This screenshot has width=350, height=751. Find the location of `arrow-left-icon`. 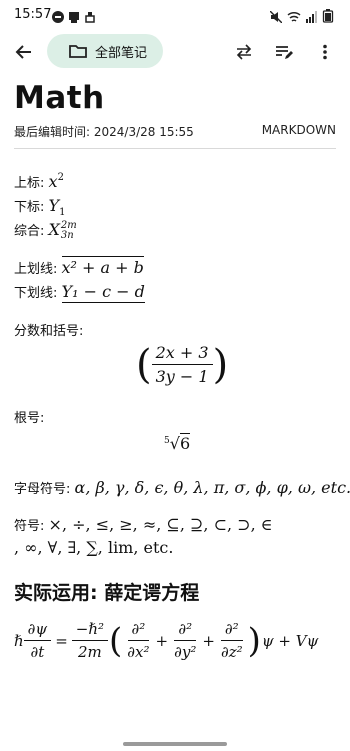

arrow-left-icon is located at coordinates (23, 52).